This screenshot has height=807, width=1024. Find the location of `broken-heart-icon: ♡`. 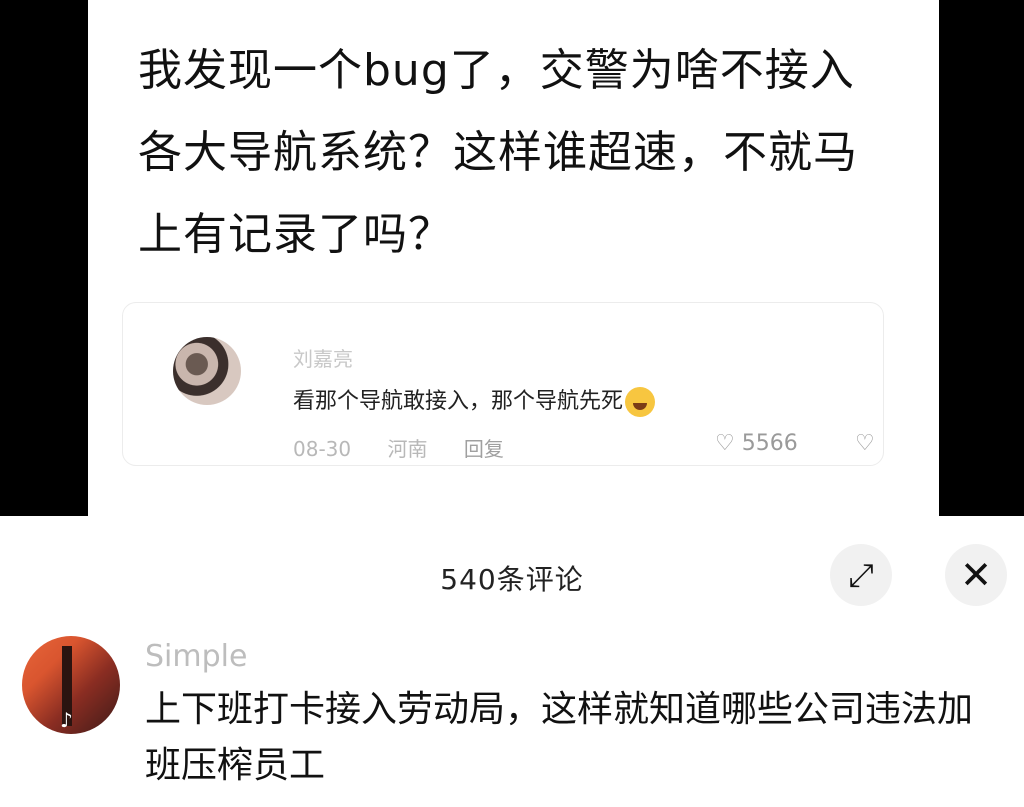

broken-heart-icon: ♡ is located at coordinates (865, 443).